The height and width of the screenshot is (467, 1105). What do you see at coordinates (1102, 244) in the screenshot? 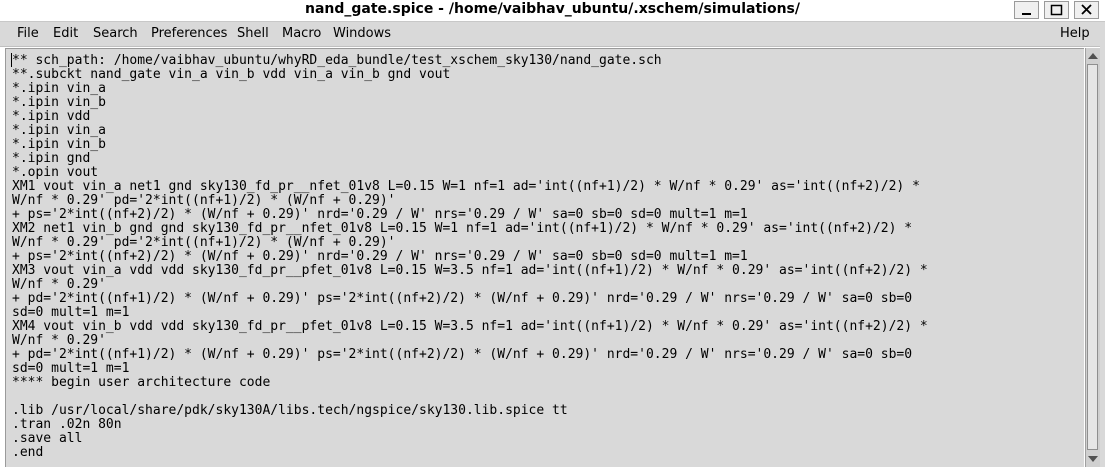
I see `window-edge` at bounding box center [1102, 244].